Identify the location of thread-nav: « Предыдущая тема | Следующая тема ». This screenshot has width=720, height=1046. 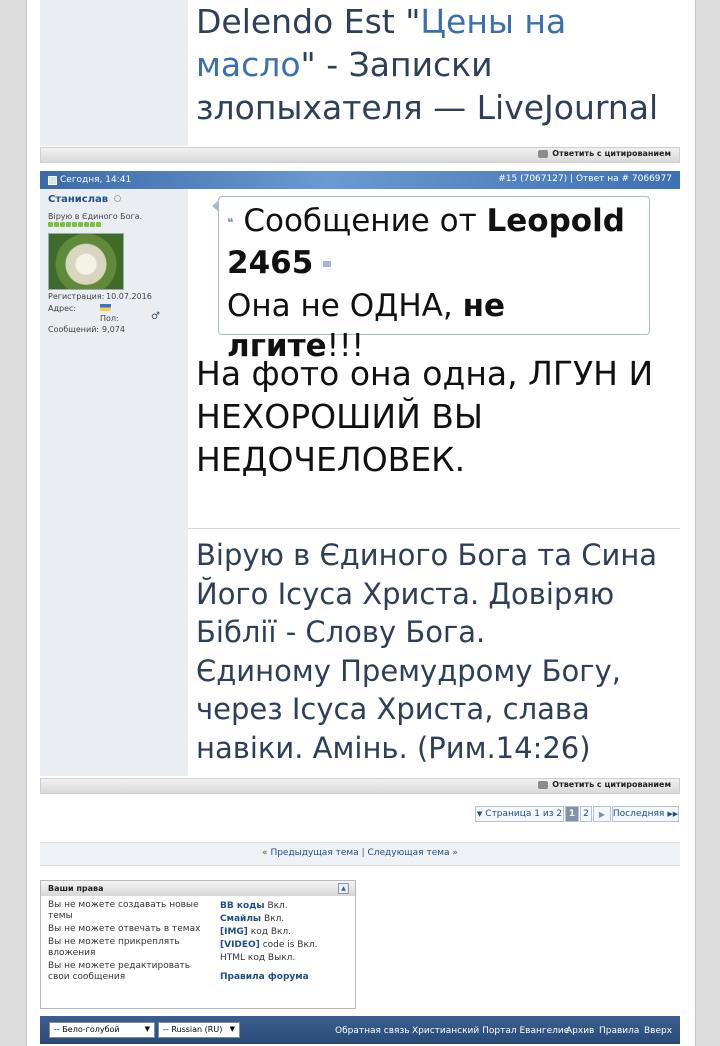
(360, 853).